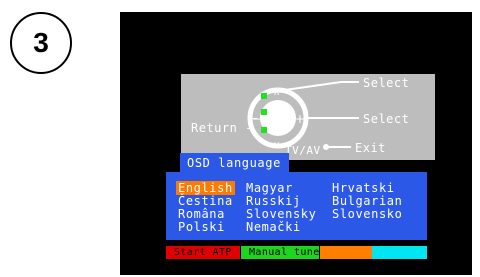  What do you see at coordinates (399, 252) in the screenshot?
I see `blue-function-button` at bounding box center [399, 252].